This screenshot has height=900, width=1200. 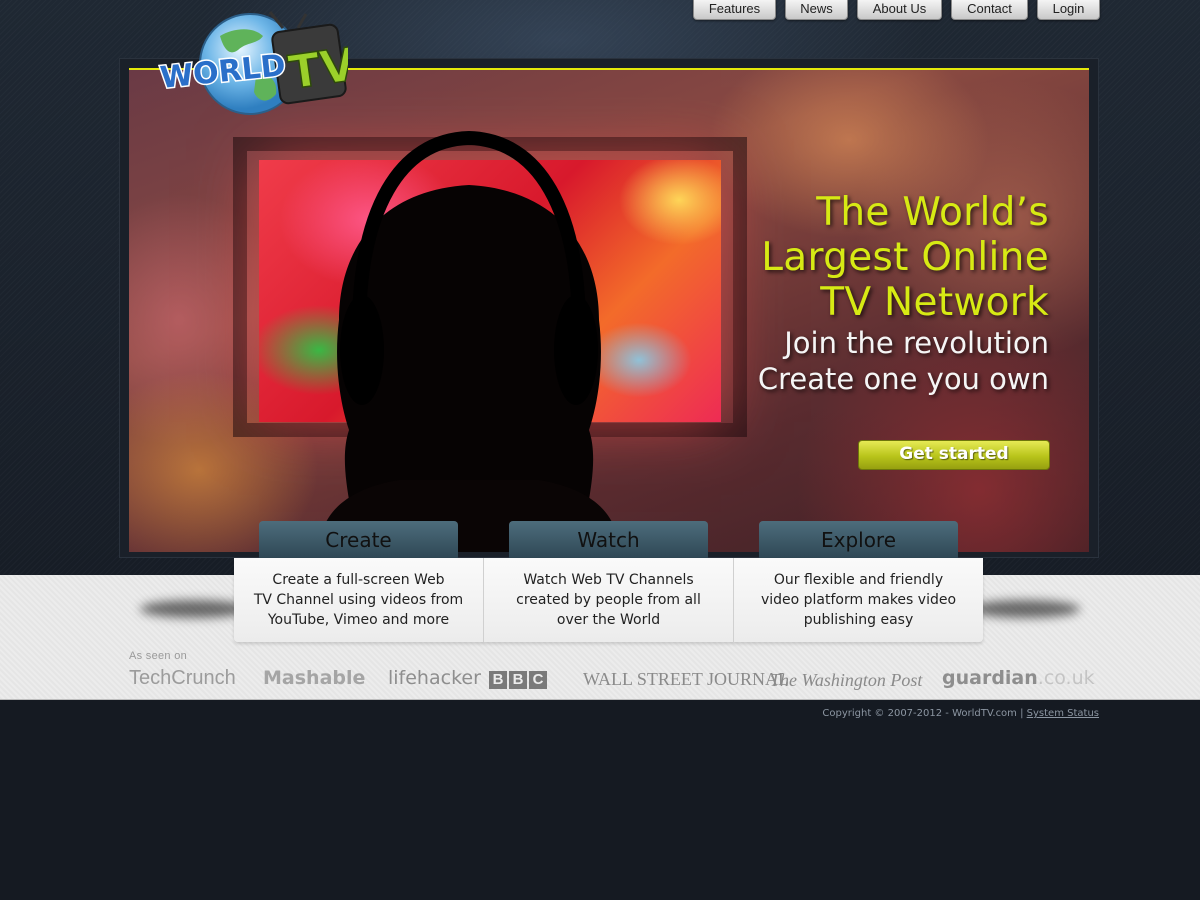 What do you see at coordinates (990, 678) in the screenshot?
I see `guardian-name: guardian` at bounding box center [990, 678].